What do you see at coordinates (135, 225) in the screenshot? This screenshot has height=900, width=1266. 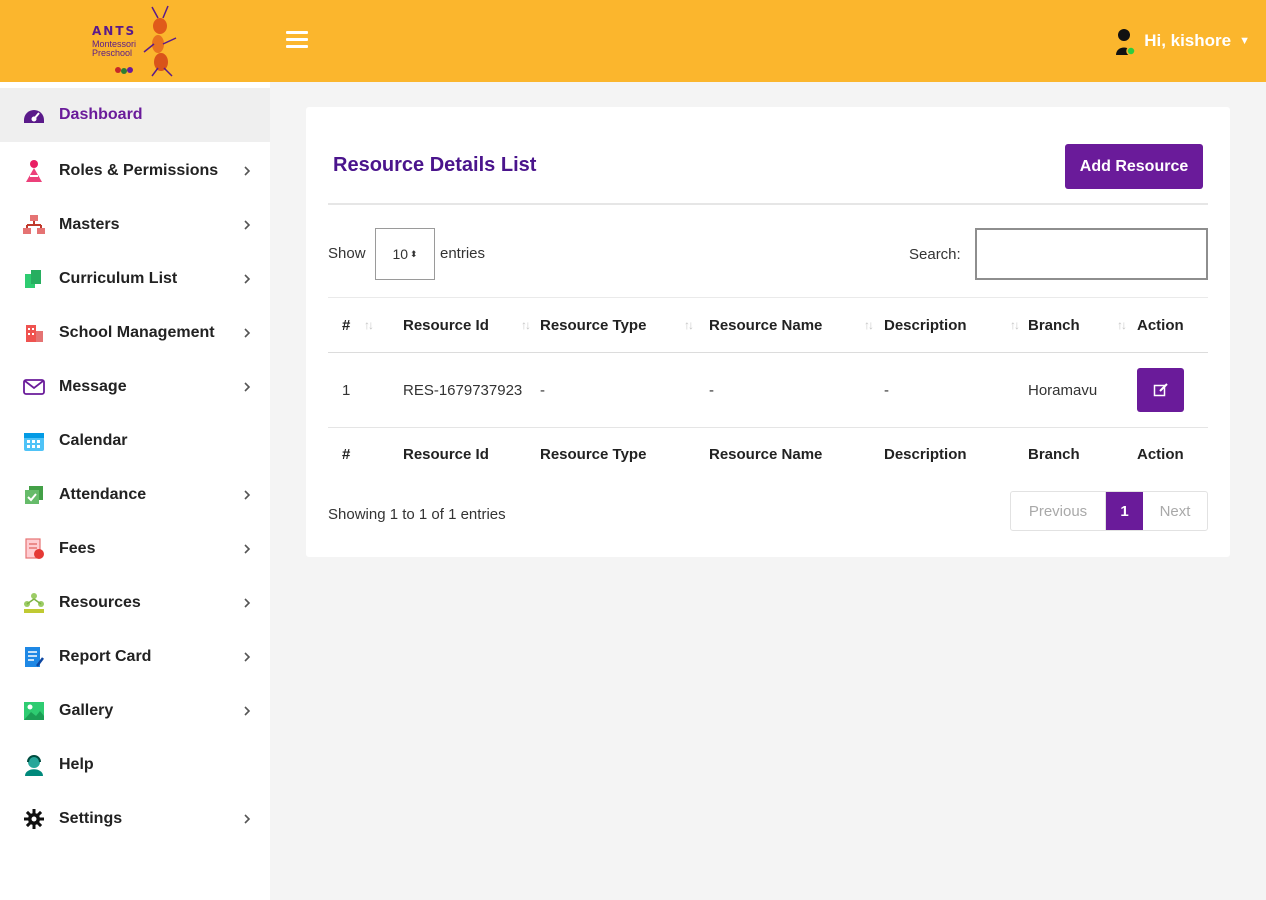 I see `sidebar-item-masters: Masters` at bounding box center [135, 225].